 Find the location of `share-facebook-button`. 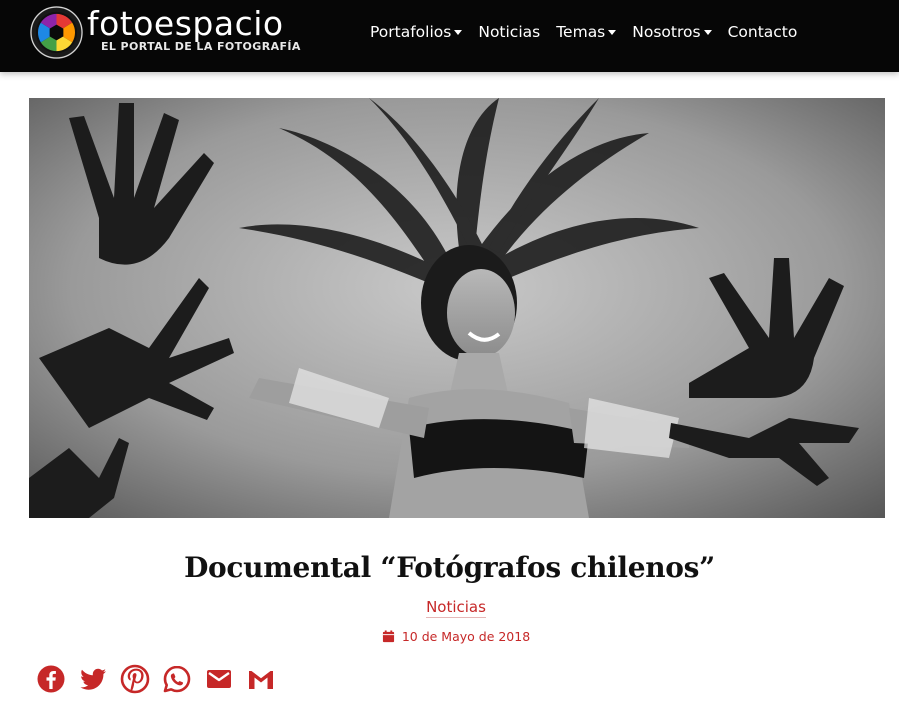

share-facebook-button is located at coordinates (51, 679).